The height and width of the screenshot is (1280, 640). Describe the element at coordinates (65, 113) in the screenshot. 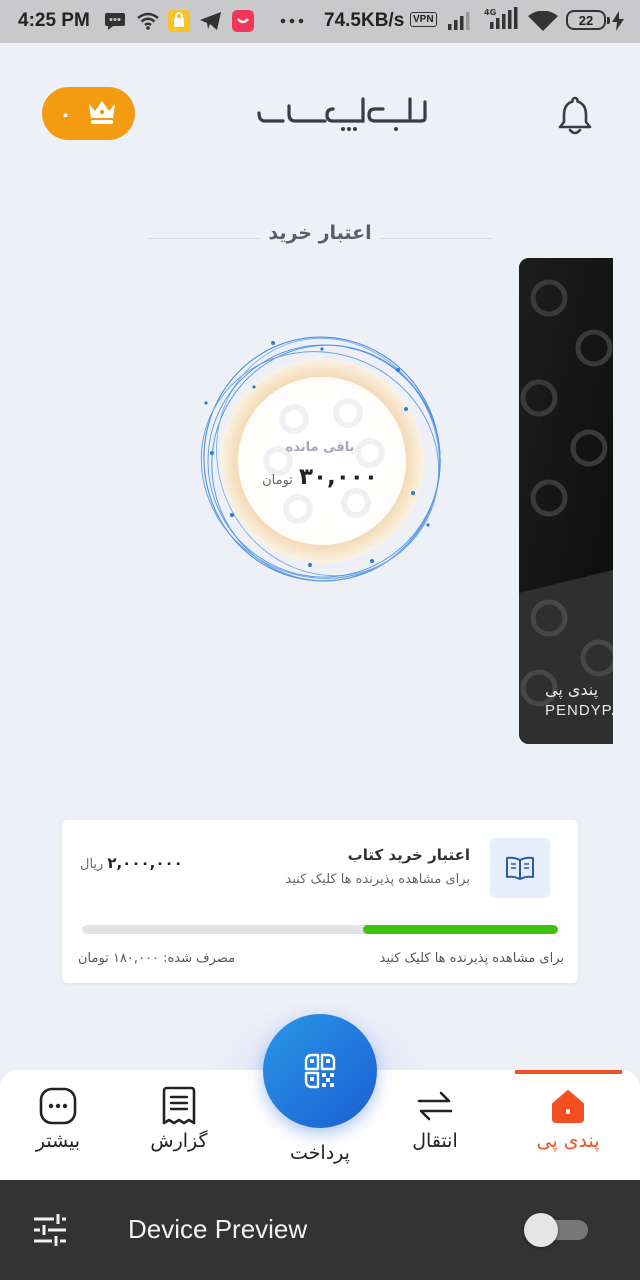

I see `premium-count: ۰` at that location.